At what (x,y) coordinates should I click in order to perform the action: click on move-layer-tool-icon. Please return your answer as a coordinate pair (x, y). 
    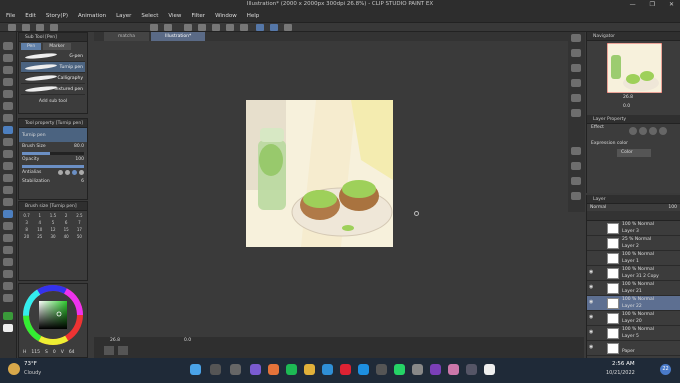
    Looking at the image, I should click on (8, 82).